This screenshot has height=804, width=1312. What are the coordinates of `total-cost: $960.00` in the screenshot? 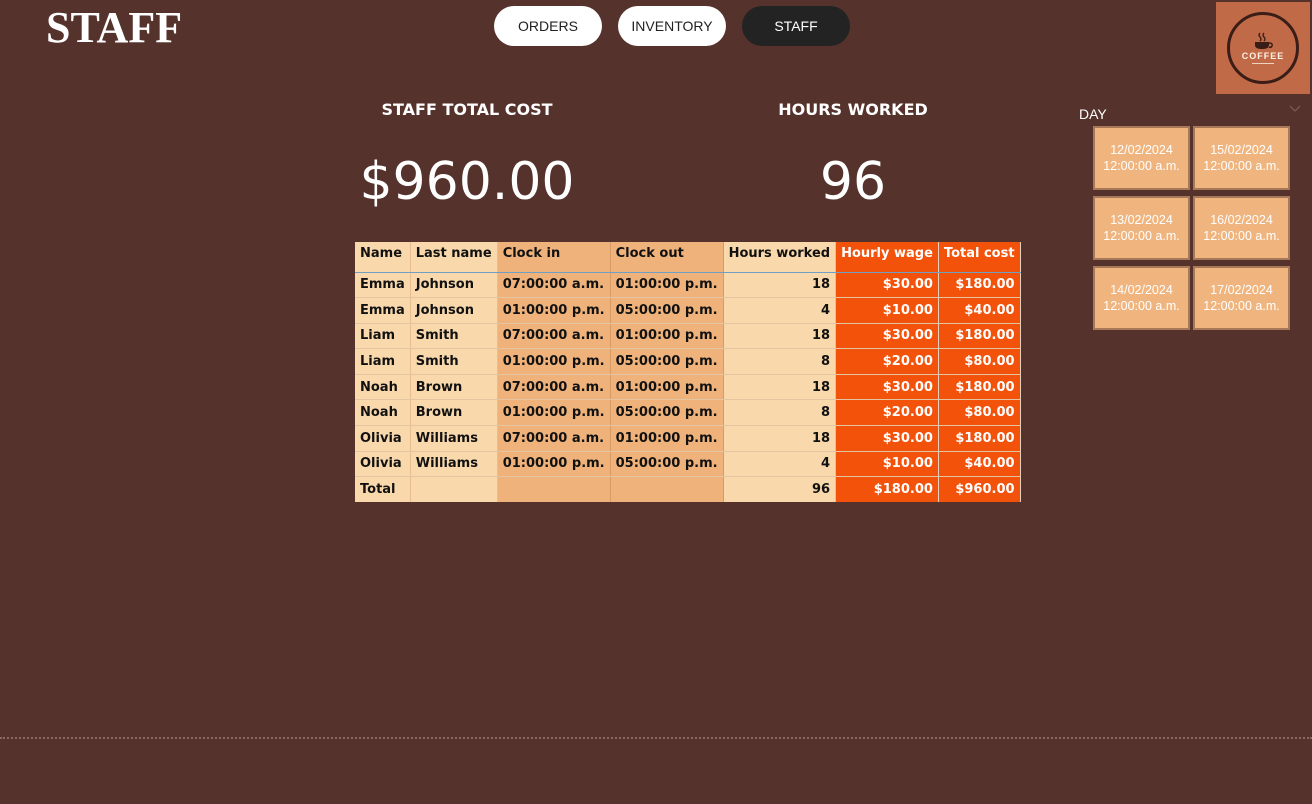 It's located at (979, 489).